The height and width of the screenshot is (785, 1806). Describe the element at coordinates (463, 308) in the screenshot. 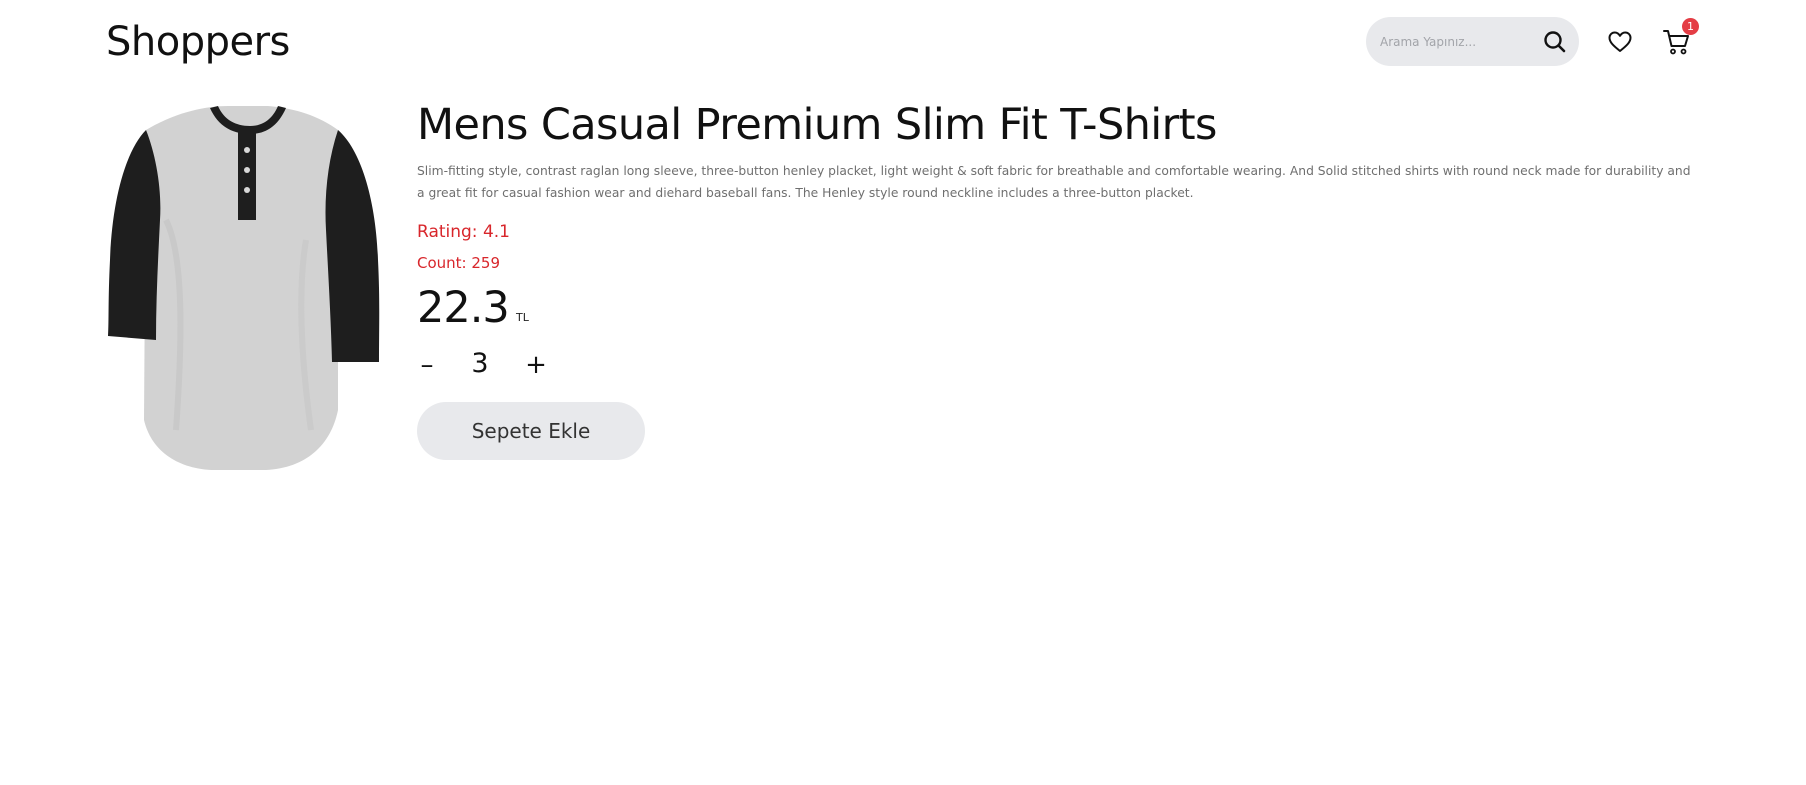

I see `product-price: 22.3` at that location.